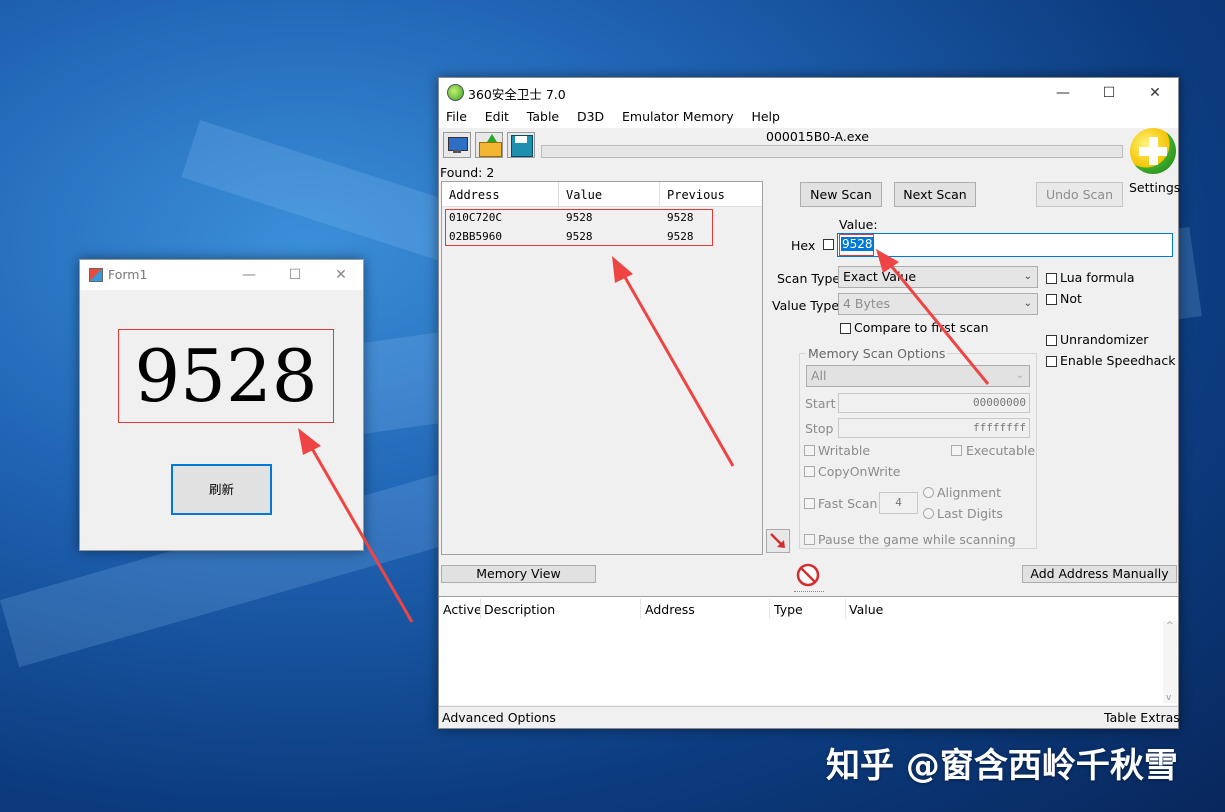  What do you see at coordinates (935, 194) in the screenshot?
I see `next-scan-button: Next Scan` at bounding box center [935, 194].